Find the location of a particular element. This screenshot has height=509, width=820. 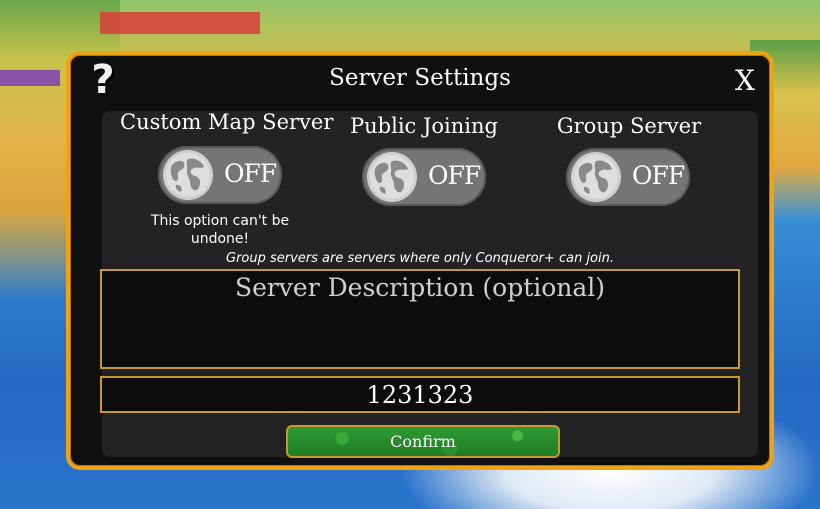

custom-map-server-label: Custom Map Server is located at coordinates (227, 122).